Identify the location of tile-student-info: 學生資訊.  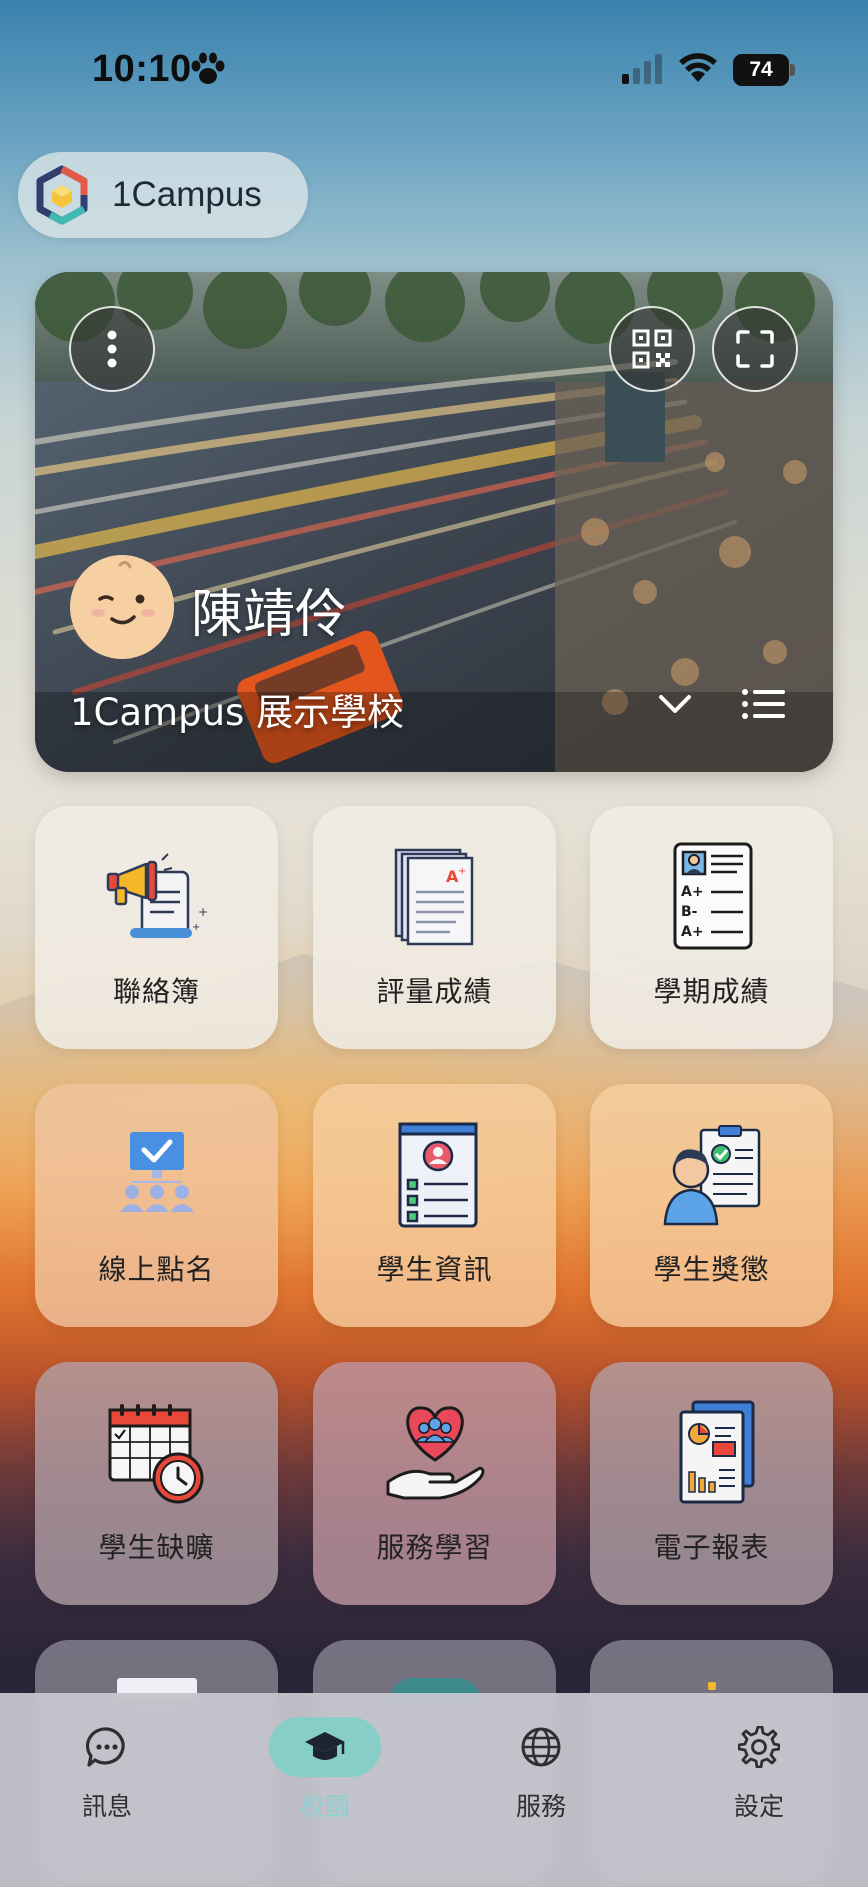
(434, 1205).